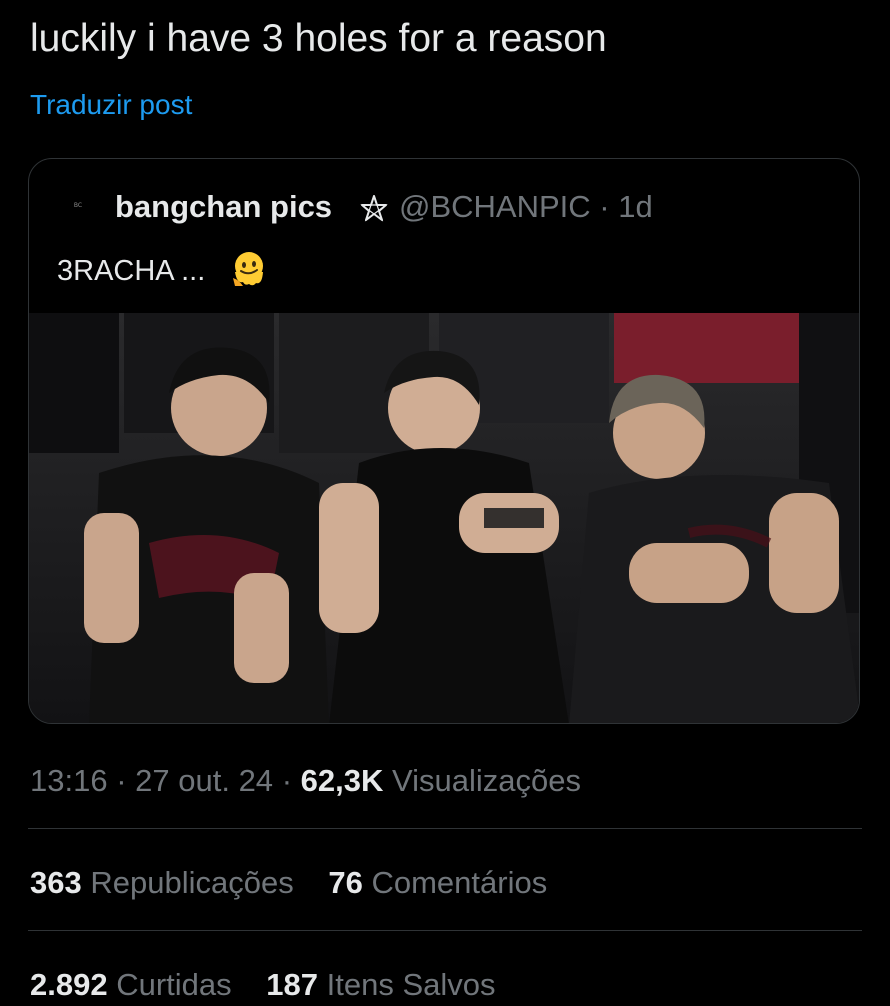  I want to click on post-meta: 13:16 · 27 out. 24 · 62,3K Visualizações, so click(305, 781).